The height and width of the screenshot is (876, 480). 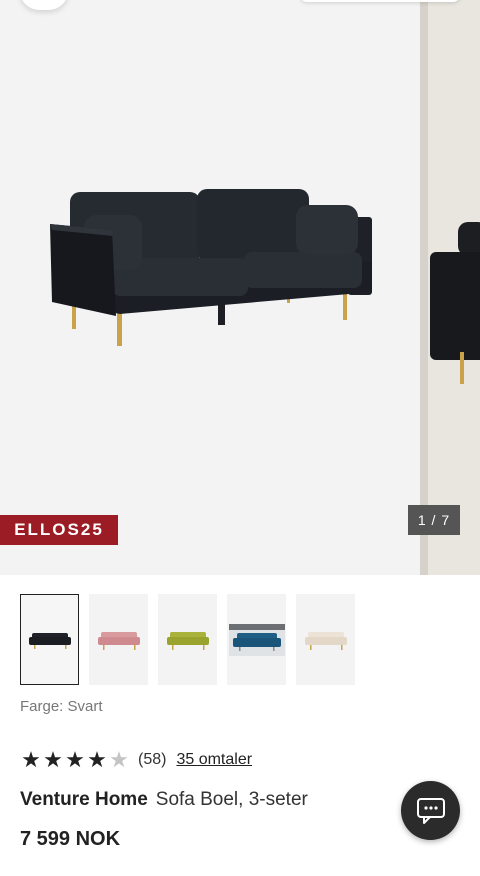 I want to click on chat-button, so click(x=430, y=810).